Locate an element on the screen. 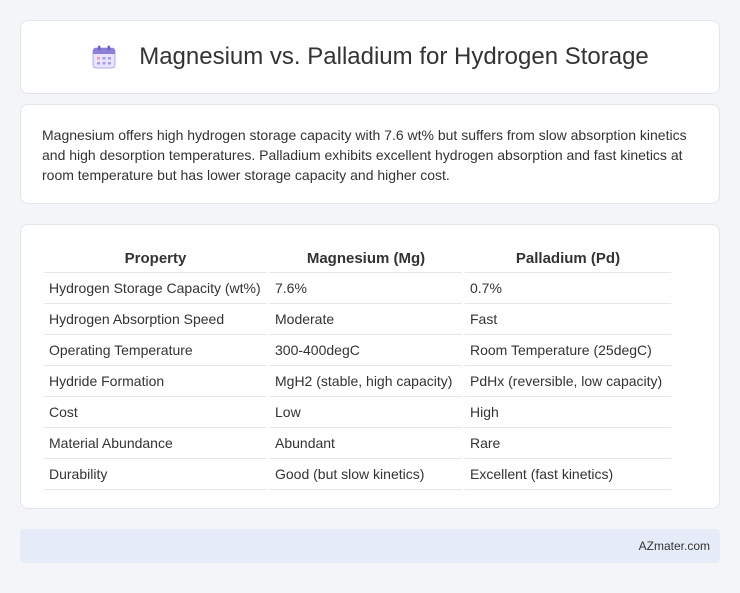 The height and width of the screenshot is (593, 740). table-row: Material Abundance Abundant Rare is located at coordinates (357, 443).